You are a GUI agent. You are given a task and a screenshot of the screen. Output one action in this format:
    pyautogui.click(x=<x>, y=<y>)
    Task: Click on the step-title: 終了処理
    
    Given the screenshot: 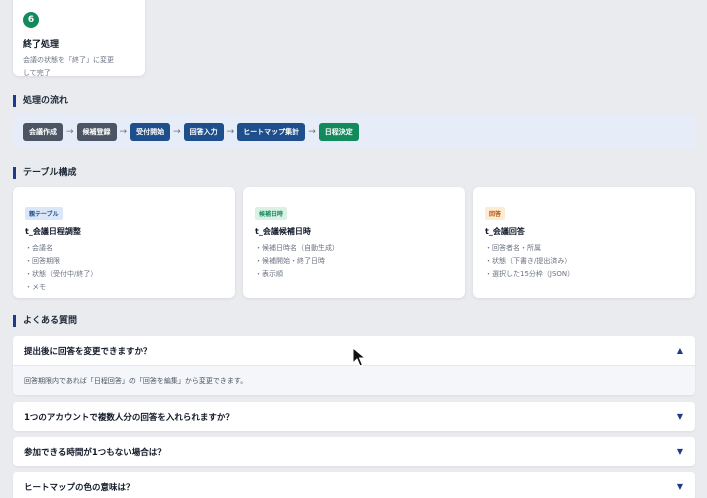 What is the action you would take?
    pyautogui.click(x=41, y=45)
    